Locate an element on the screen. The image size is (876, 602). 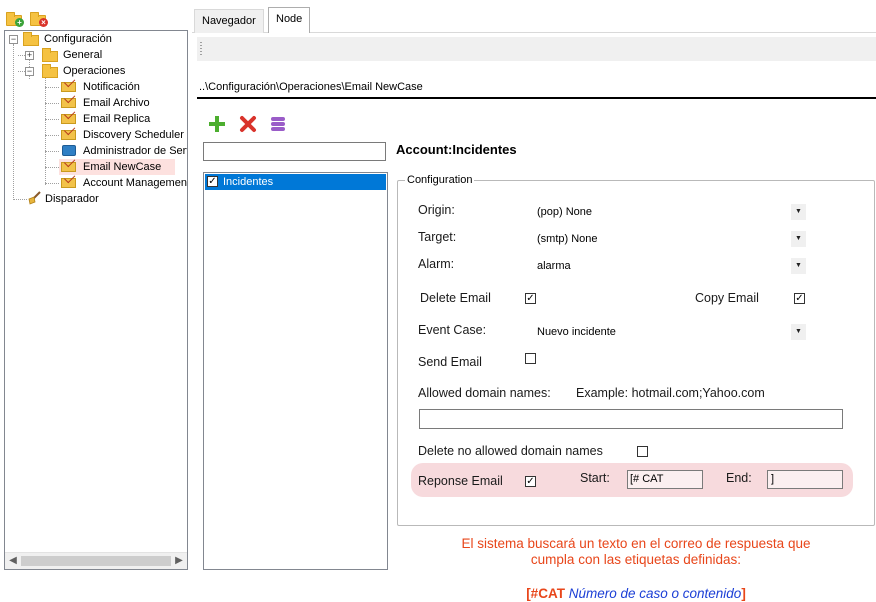
tree-item-disparador: Disparador is located at coordinates (72, 199).